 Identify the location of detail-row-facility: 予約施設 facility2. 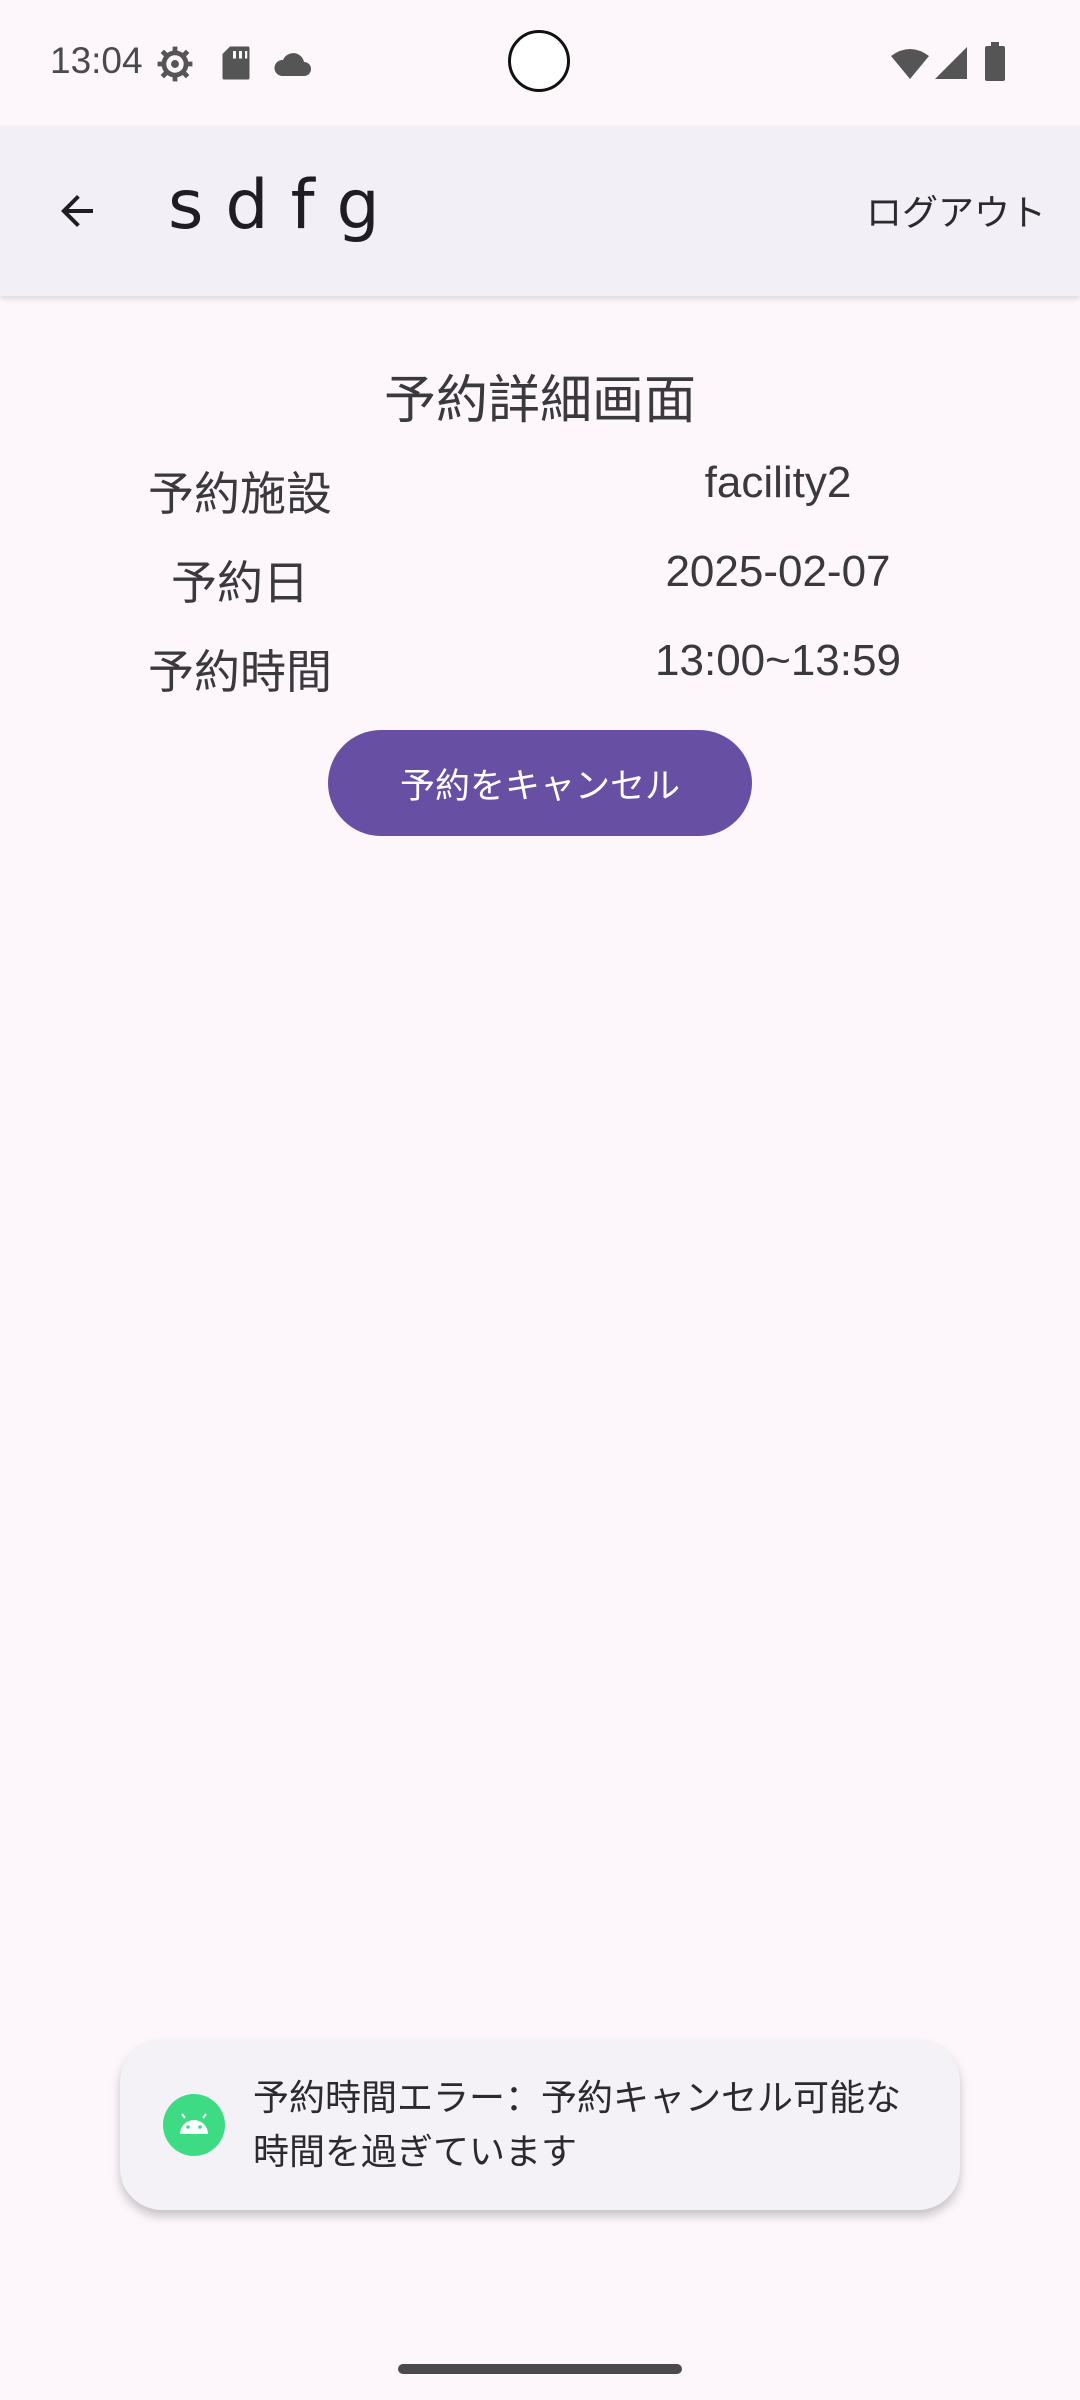
(540, 493).